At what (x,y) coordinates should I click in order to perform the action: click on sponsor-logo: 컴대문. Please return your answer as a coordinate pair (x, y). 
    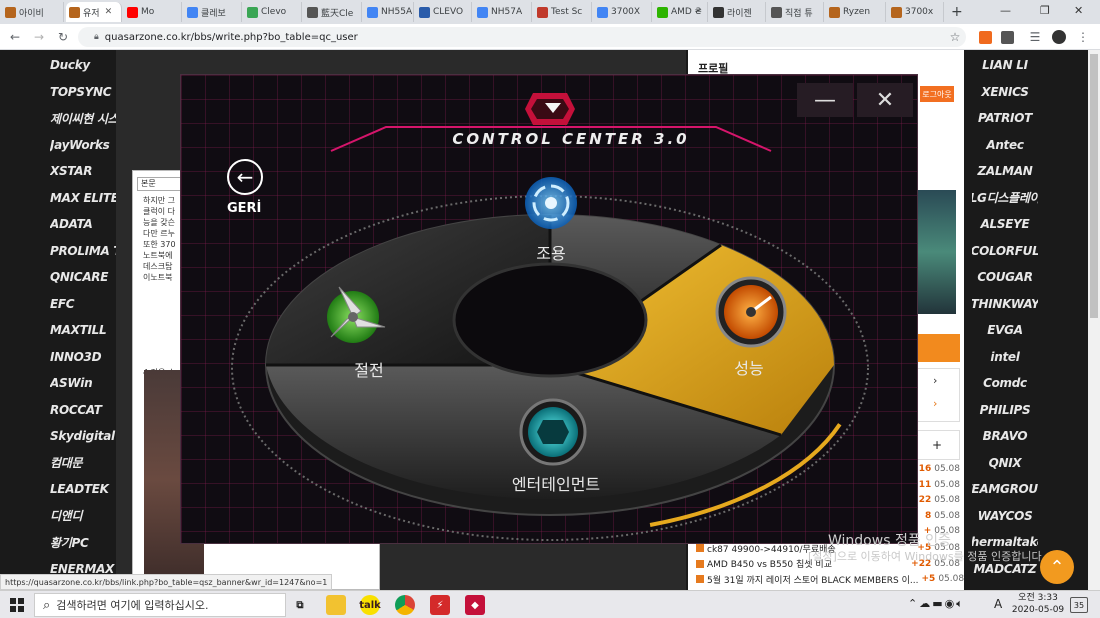
    Looking at the image, I should click on (83, 463).